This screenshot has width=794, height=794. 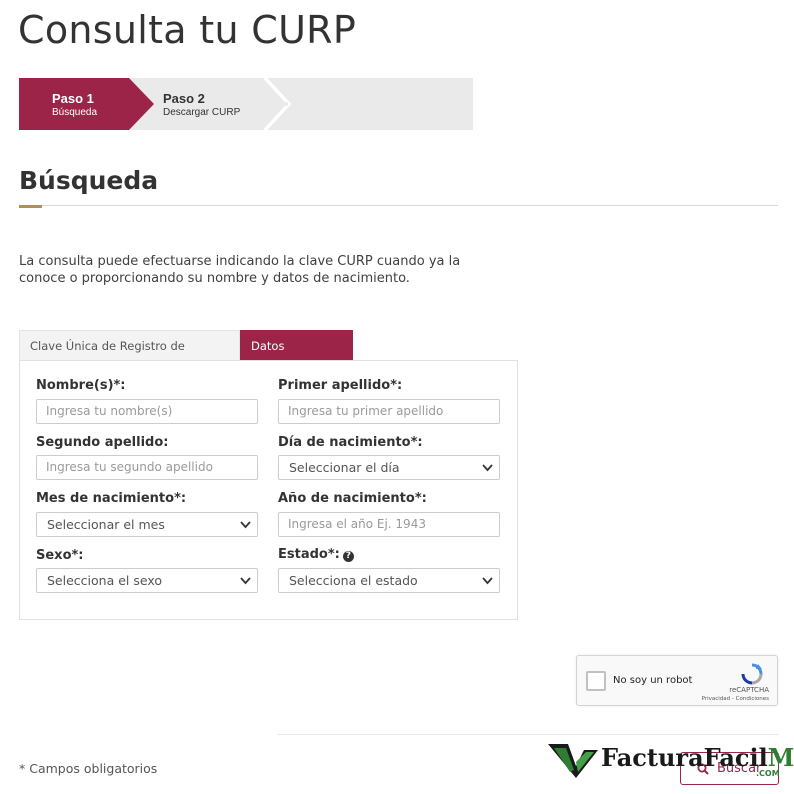 What do you see at coordinates (104, 580) in the screenshot?
I see `sexo-value: Selecciona el sexo` at bounding box center [104, 580].